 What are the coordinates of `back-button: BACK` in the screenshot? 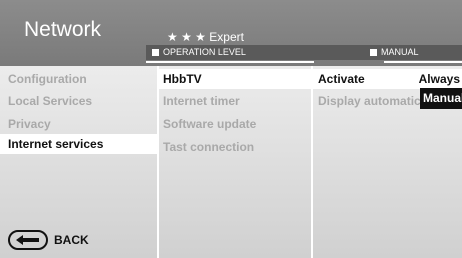 It's located at (48, 240).